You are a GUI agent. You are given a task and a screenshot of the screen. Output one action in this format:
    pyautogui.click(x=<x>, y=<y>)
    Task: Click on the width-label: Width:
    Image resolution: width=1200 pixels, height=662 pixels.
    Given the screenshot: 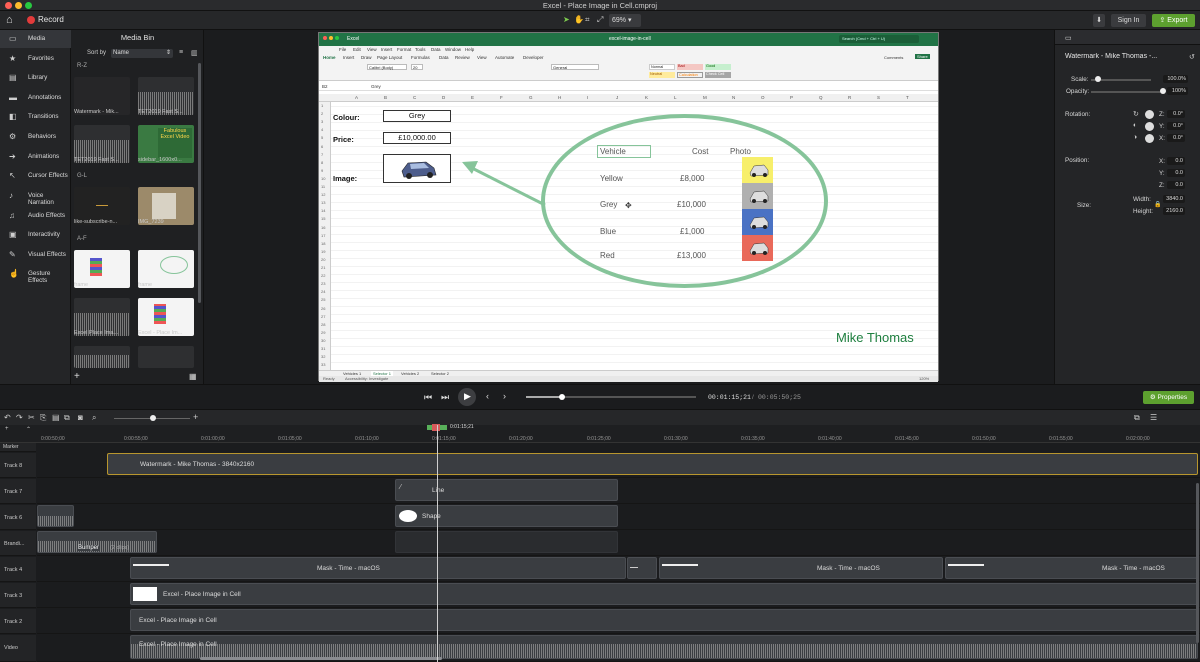 What is the action you would take?
    pyautogui.click(x=1142, y=199)
    